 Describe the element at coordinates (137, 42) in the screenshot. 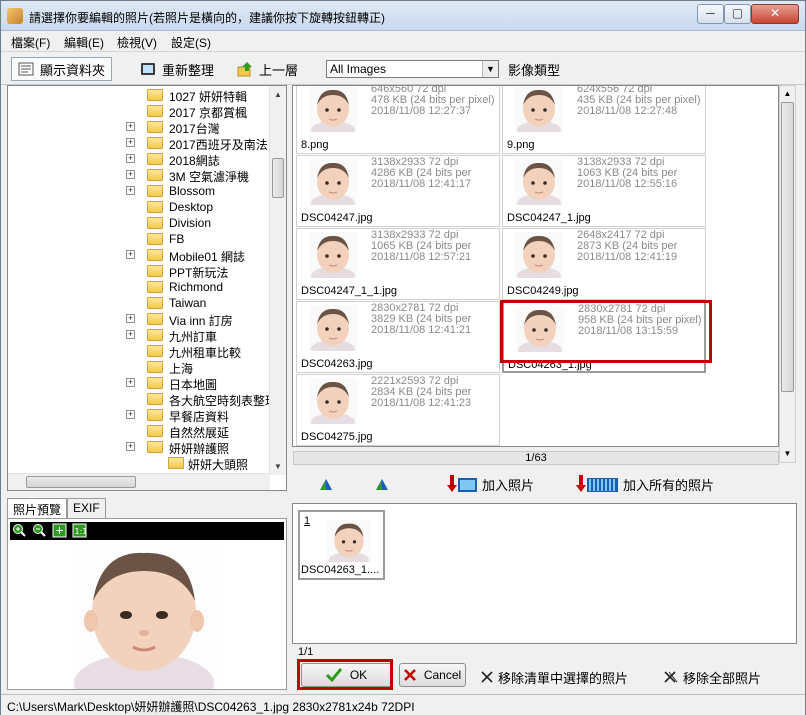

I see `menu-view: 檢視(V)` at that location.